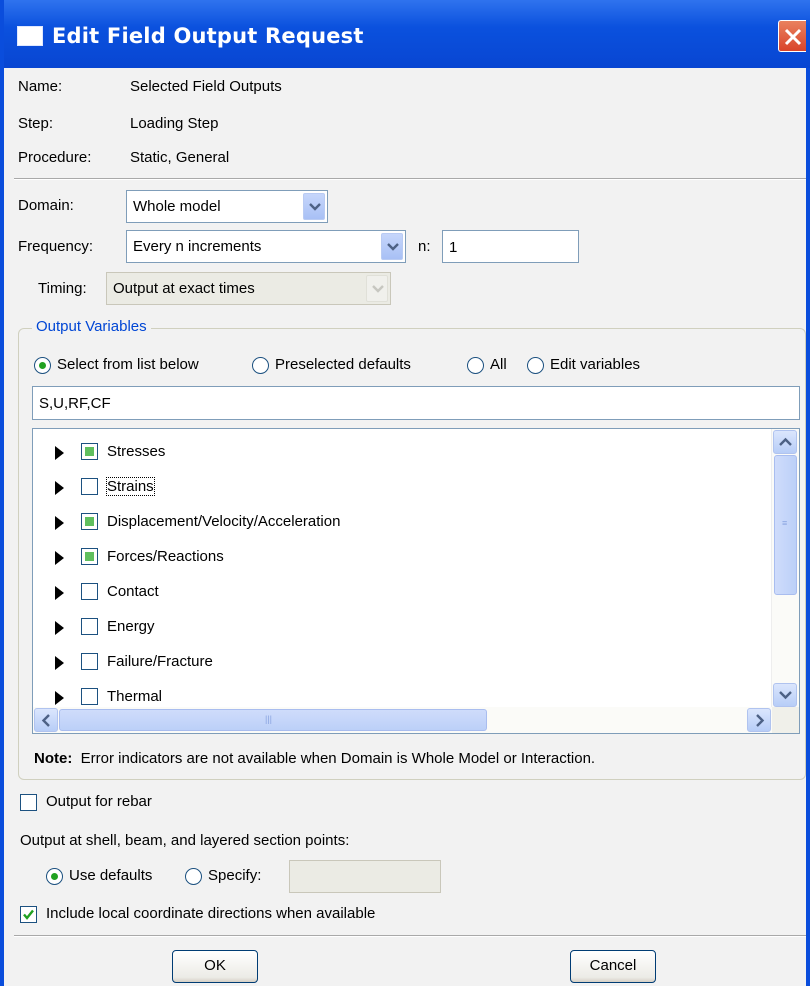 This screenshot has height=986, width=810. Describe the element at coordinates (130, 486) in the screenshot. I see `tree-item-label: Strains` at that location.